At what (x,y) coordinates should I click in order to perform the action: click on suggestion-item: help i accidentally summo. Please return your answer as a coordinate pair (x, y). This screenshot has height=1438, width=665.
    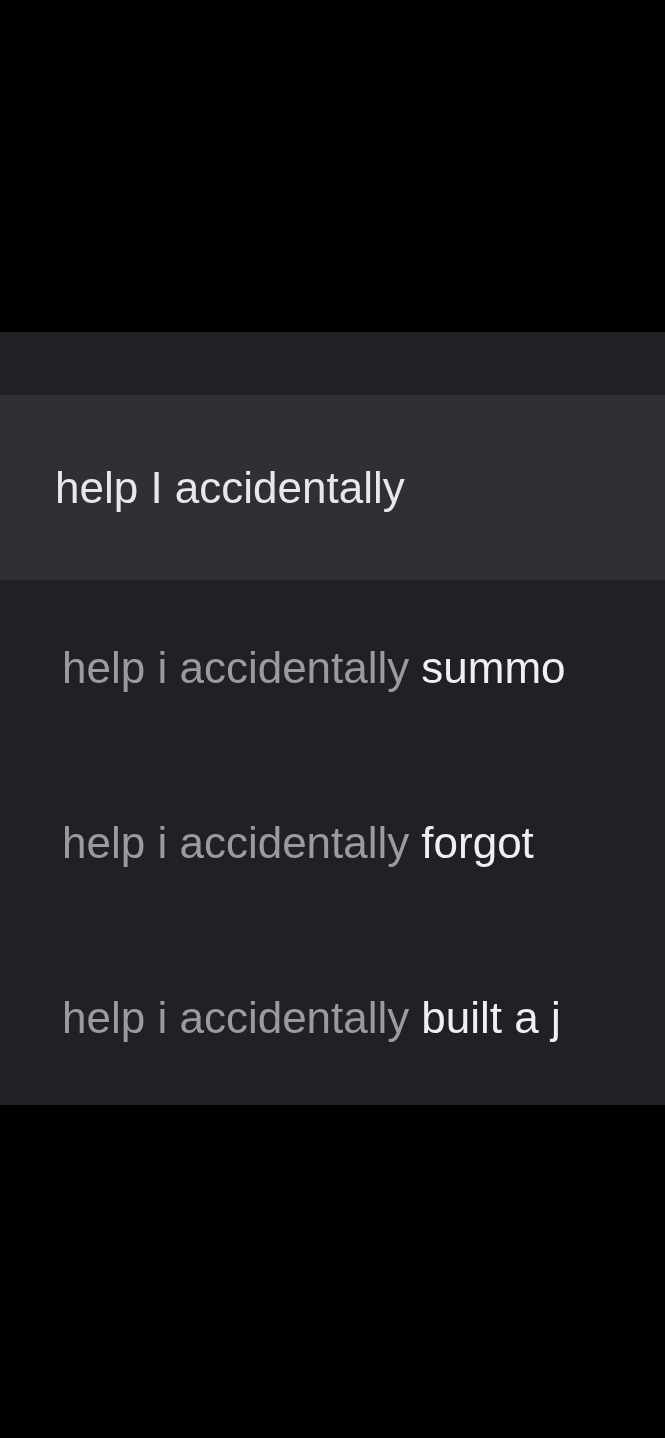
    Looking at the image, I should click on (332, 667).